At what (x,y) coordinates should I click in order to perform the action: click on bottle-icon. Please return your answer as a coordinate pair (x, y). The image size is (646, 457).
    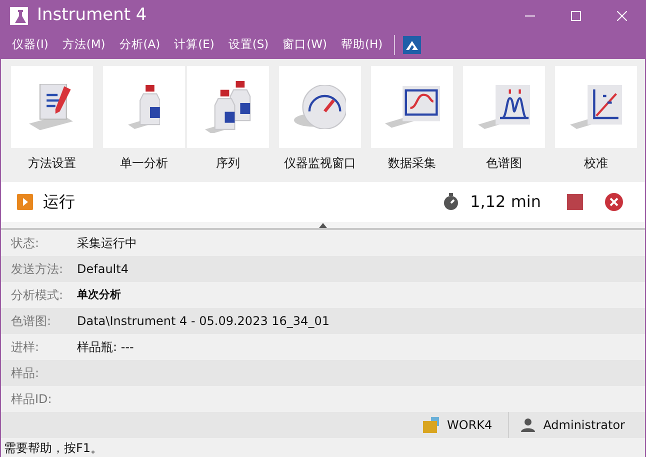
    Looking at the image, I should click on (144, 107).